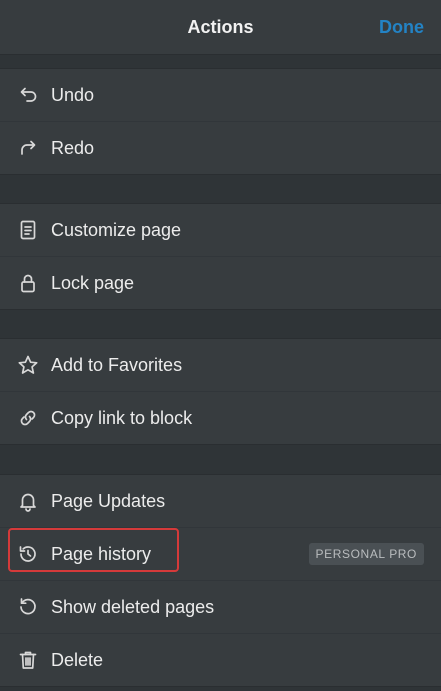  Describe the element at coordinates (28, 230) in the screenshot. I see `document-icon` at that location.